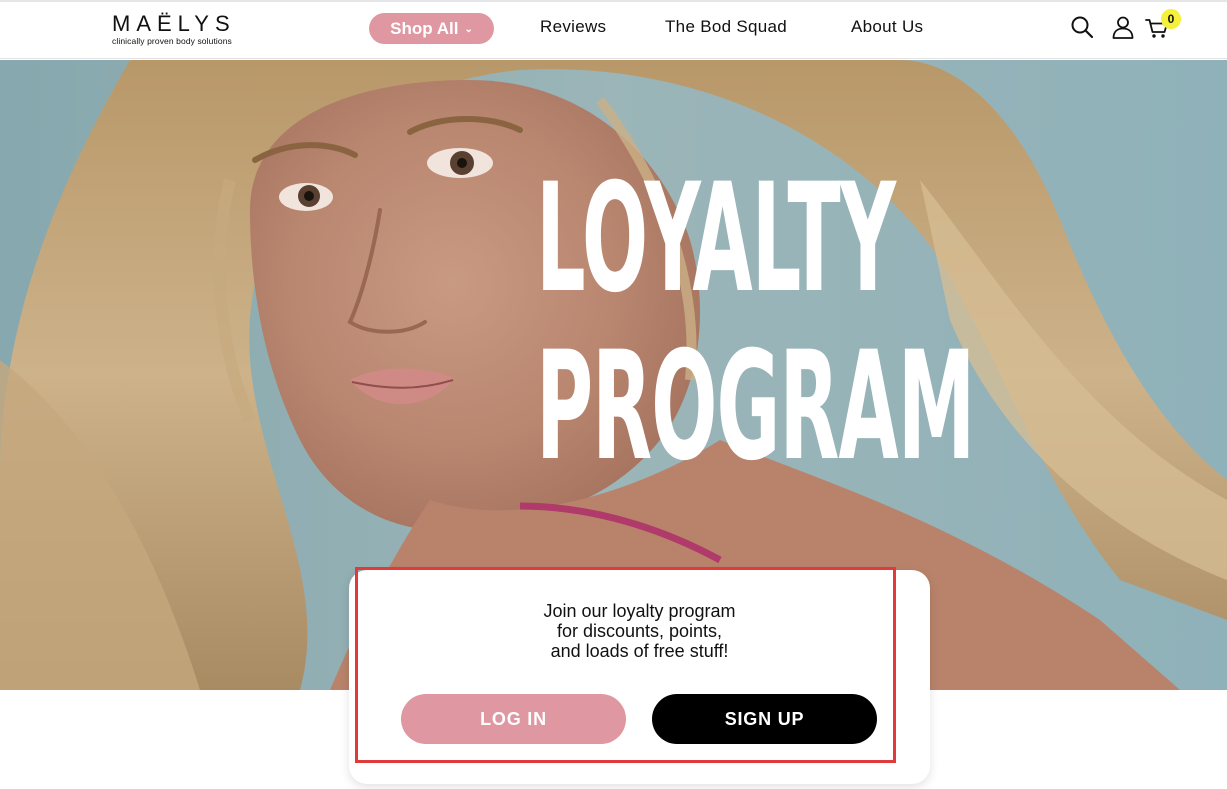 This screenshot has width=1227, height=789. What do you see at coordinates (174, 23) in the screenshot?
I see `brand-name: MAËLYS` at bounding box center [174, 23].